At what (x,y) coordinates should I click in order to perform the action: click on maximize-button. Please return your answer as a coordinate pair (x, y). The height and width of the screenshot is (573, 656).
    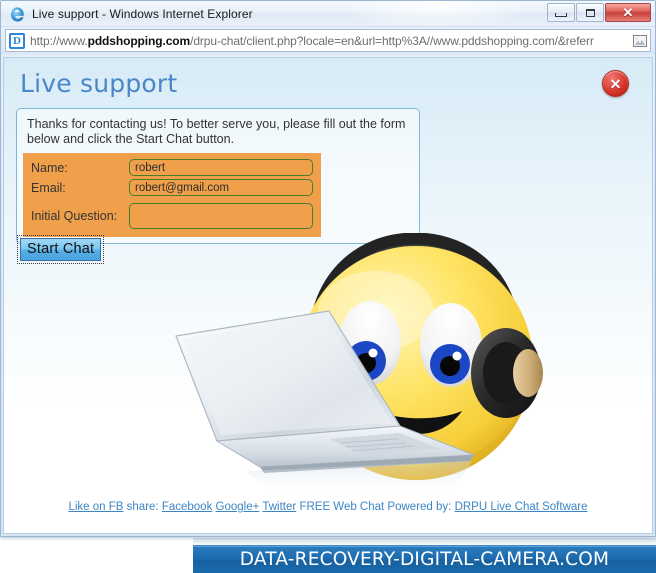
    Looking at the image, I should click on (590, 12).